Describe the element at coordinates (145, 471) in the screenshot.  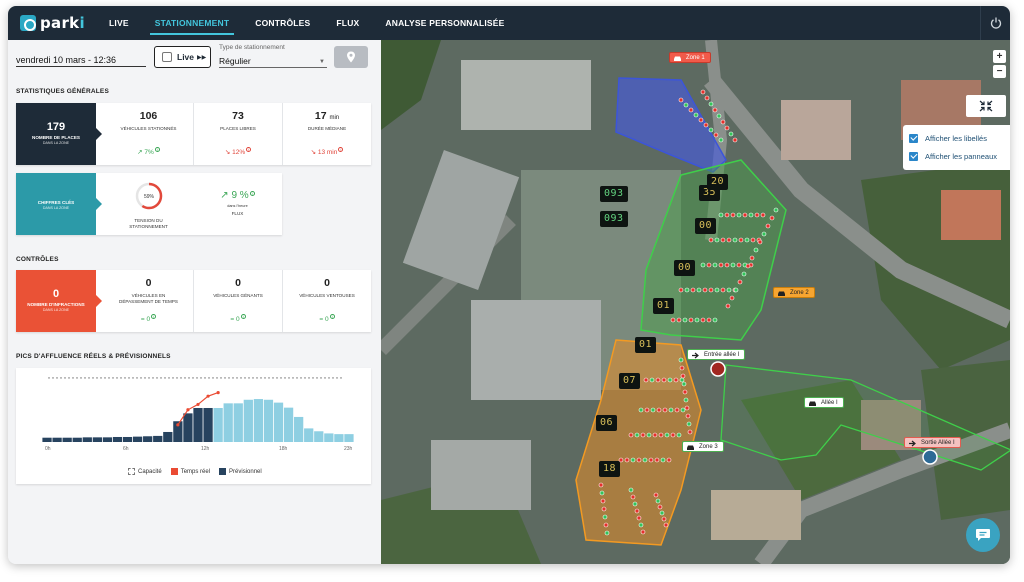
I see `legend-capacity: Capacité` at that location.